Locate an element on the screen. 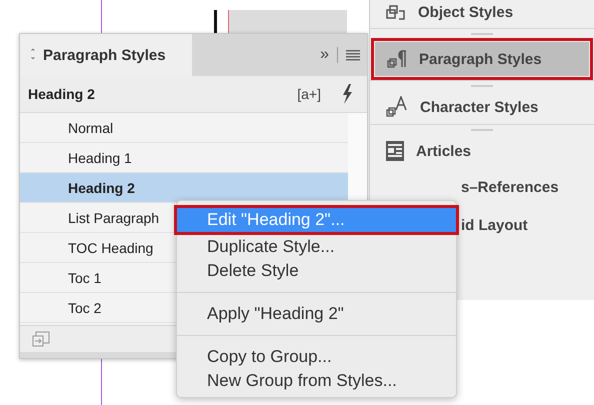 This screenshot has width=594, height=405. dock-panel-item: Articles is located at coordinates (482, 151).